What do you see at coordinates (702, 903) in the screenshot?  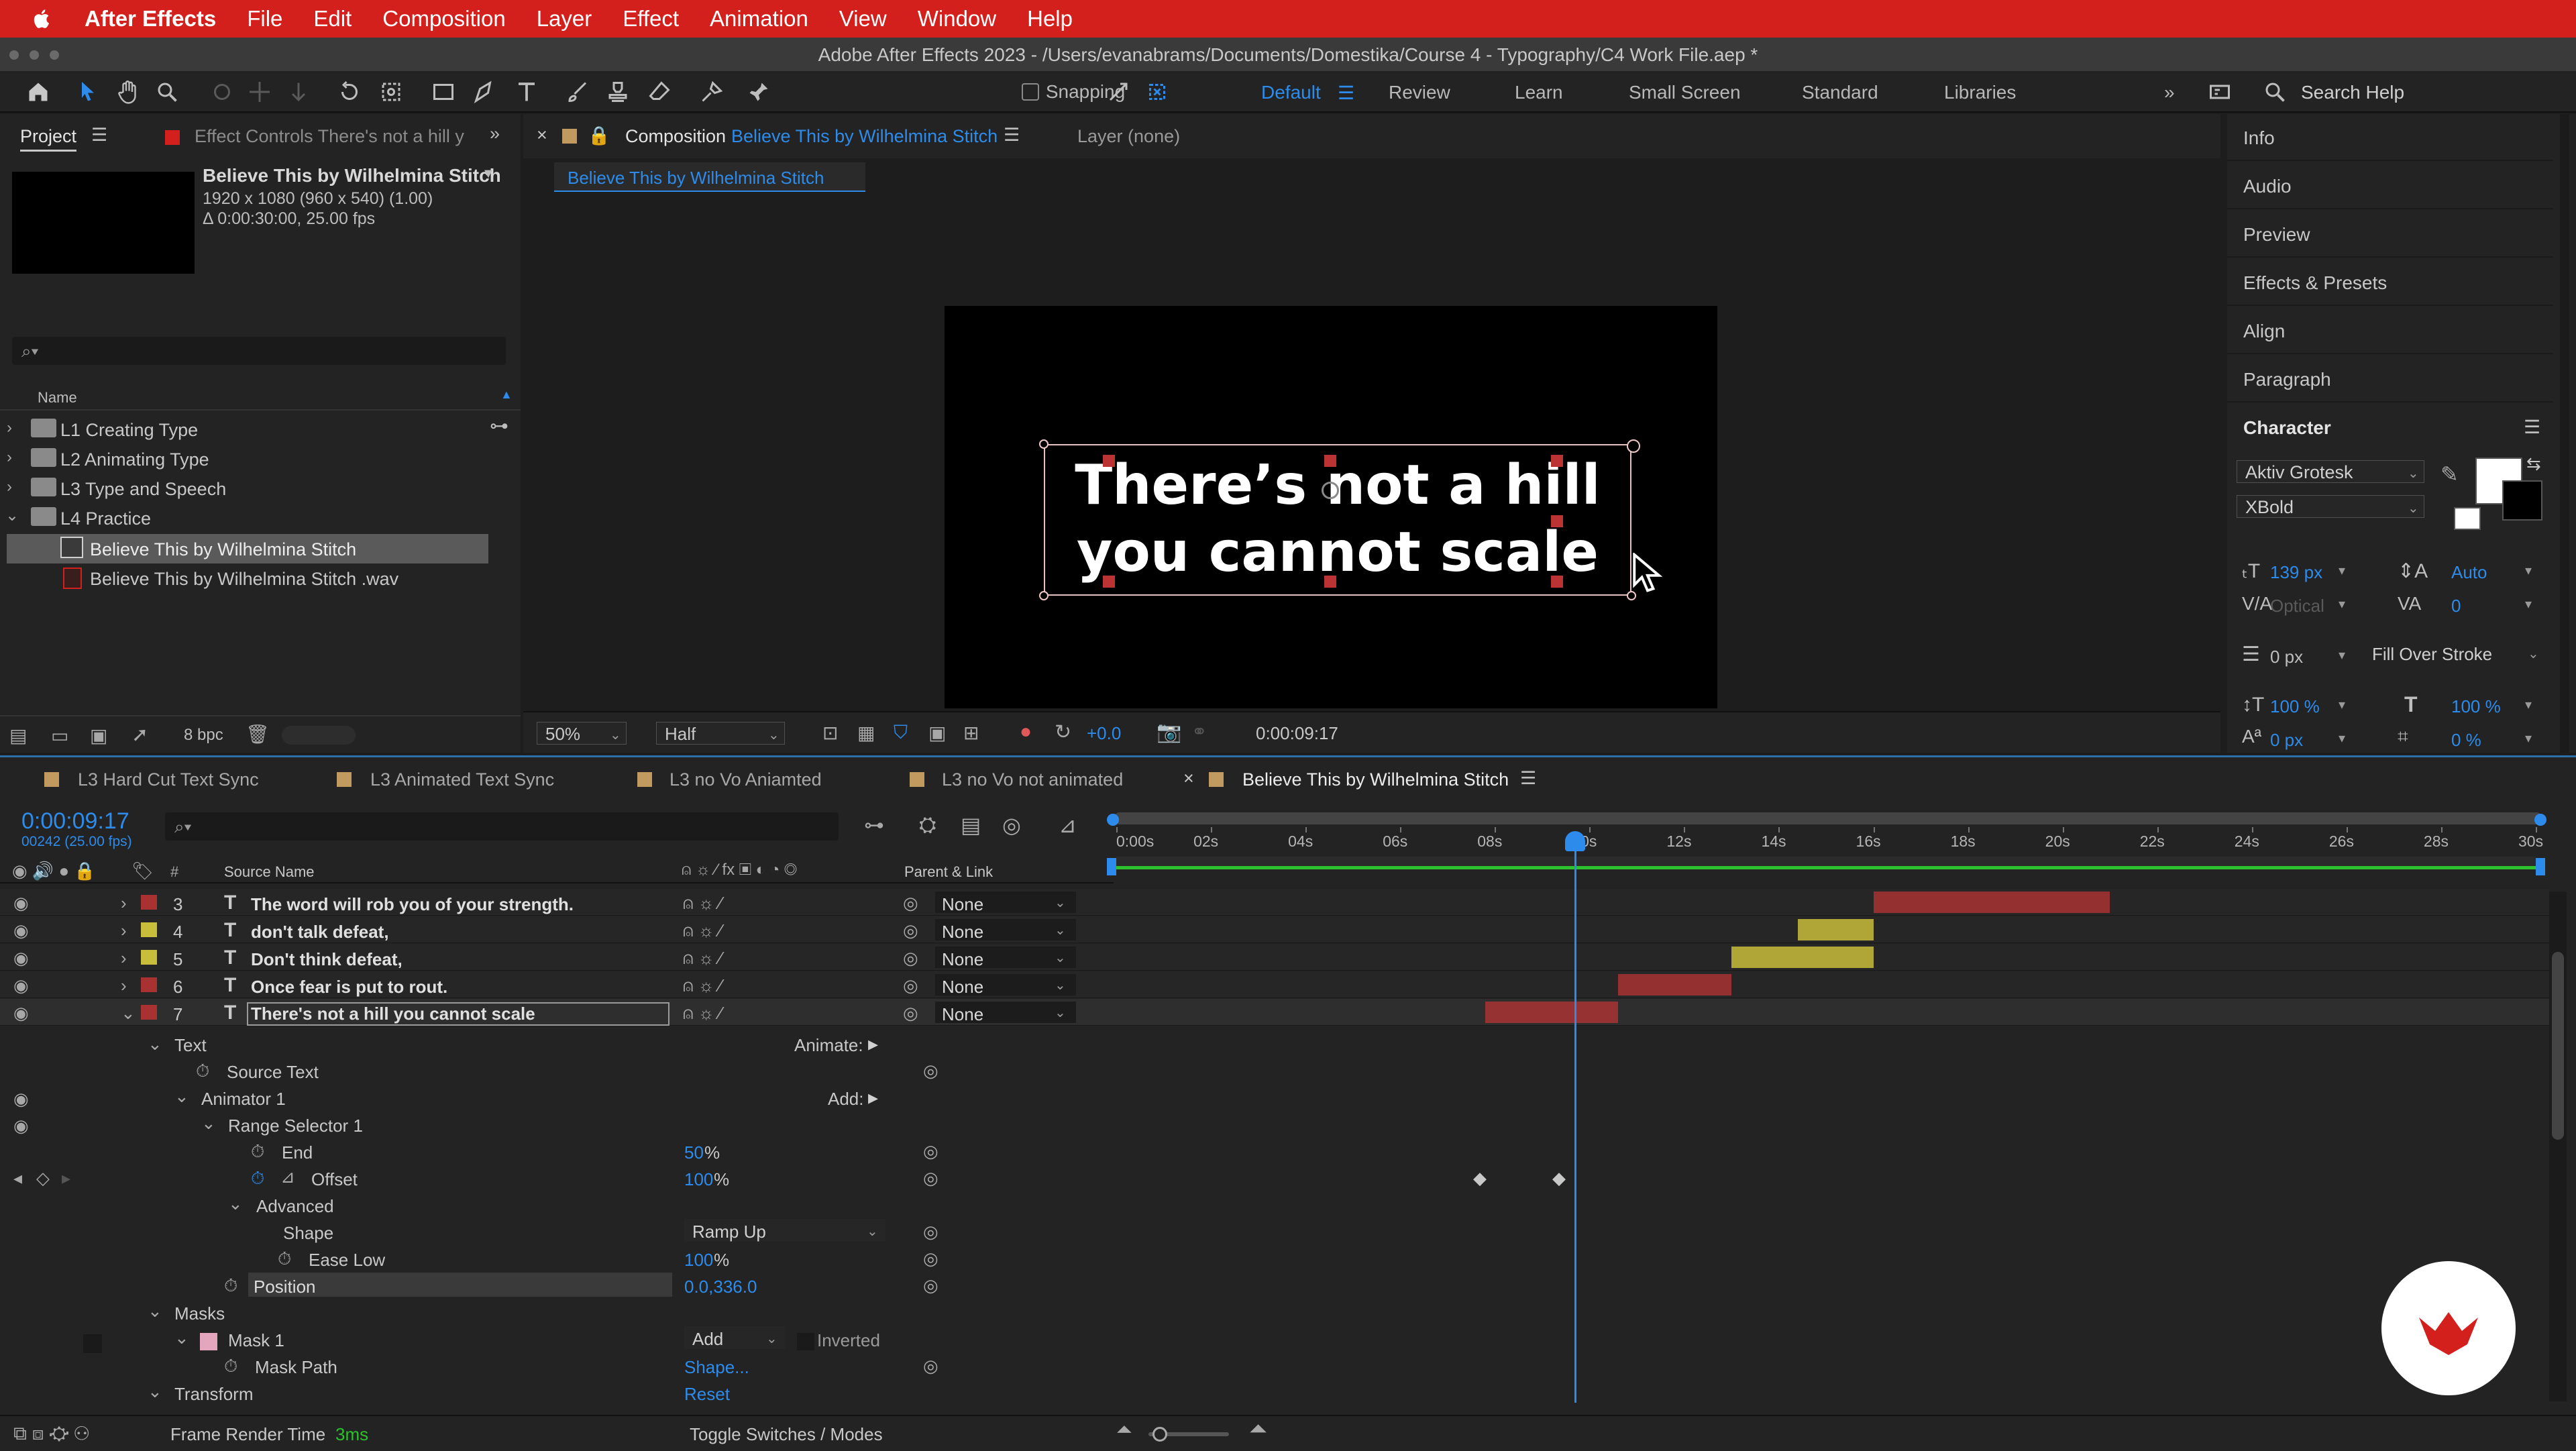 I see `layer-switches-icons: ⍝ ☼ ⁄` at bounding box center [702, 903].